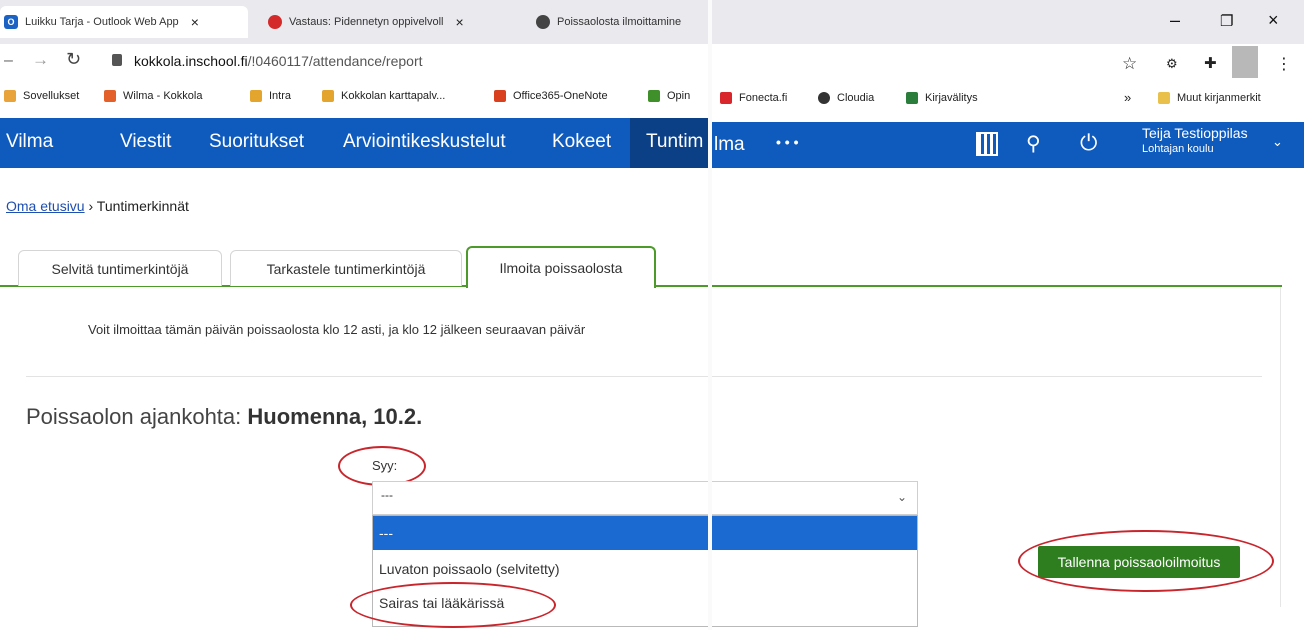  I want to click on forward-icon: →, so click(40, 60).